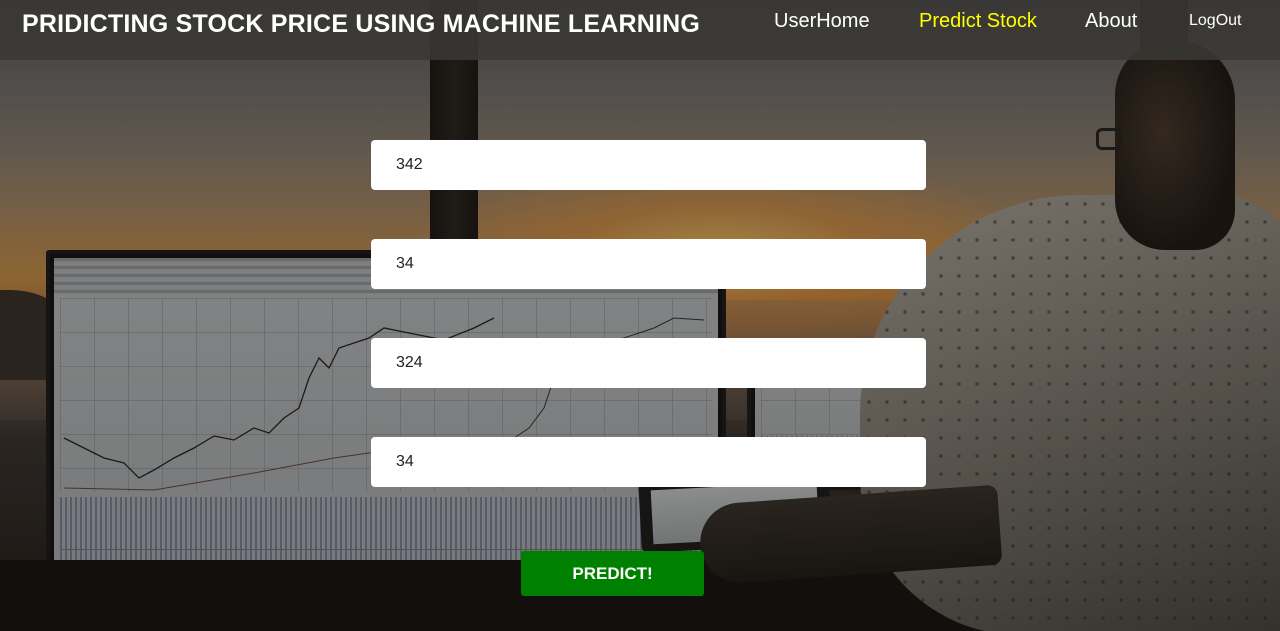  Describe the element at coordinates (612, 573) in the screenshot. I see `predict-button: PREDICT!` at that location.